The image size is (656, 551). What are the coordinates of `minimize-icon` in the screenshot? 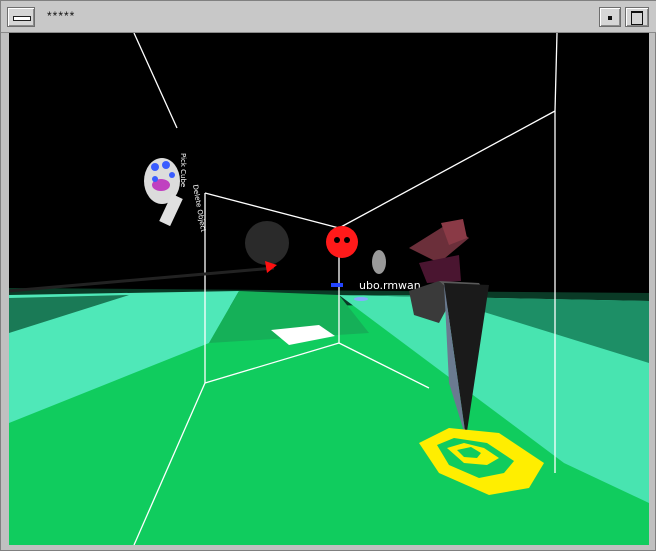 It's located at (610, 18).